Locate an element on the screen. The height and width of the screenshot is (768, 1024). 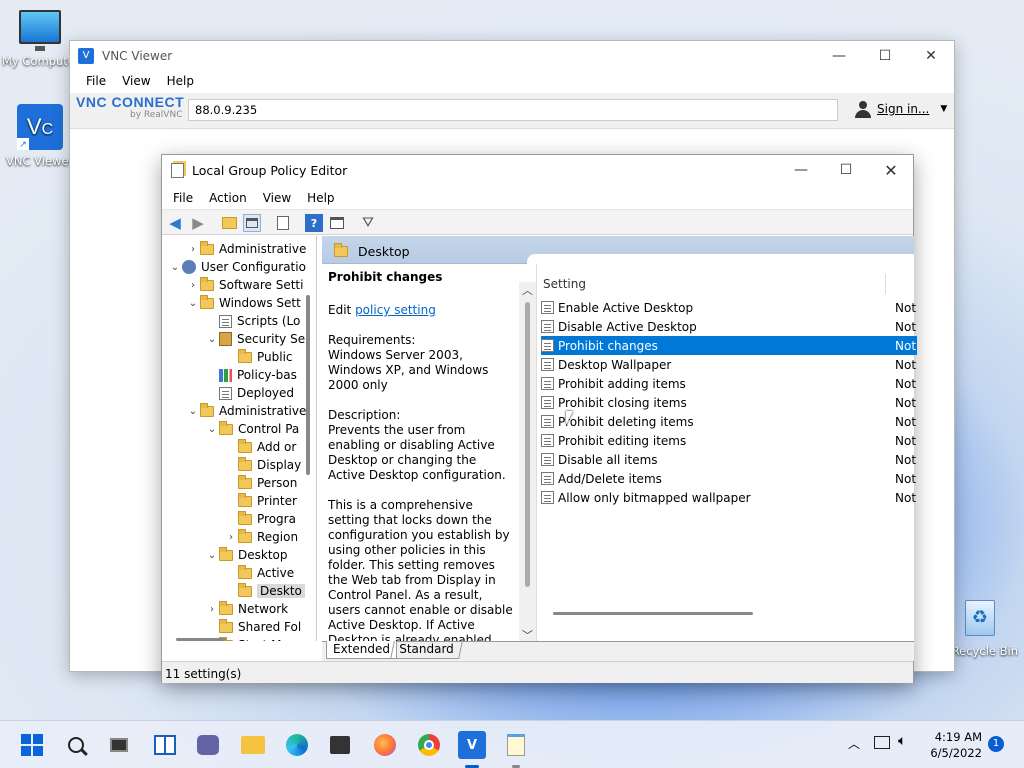
tree-item: ⌄ Windows Sett is located at coordinates (243, 303).